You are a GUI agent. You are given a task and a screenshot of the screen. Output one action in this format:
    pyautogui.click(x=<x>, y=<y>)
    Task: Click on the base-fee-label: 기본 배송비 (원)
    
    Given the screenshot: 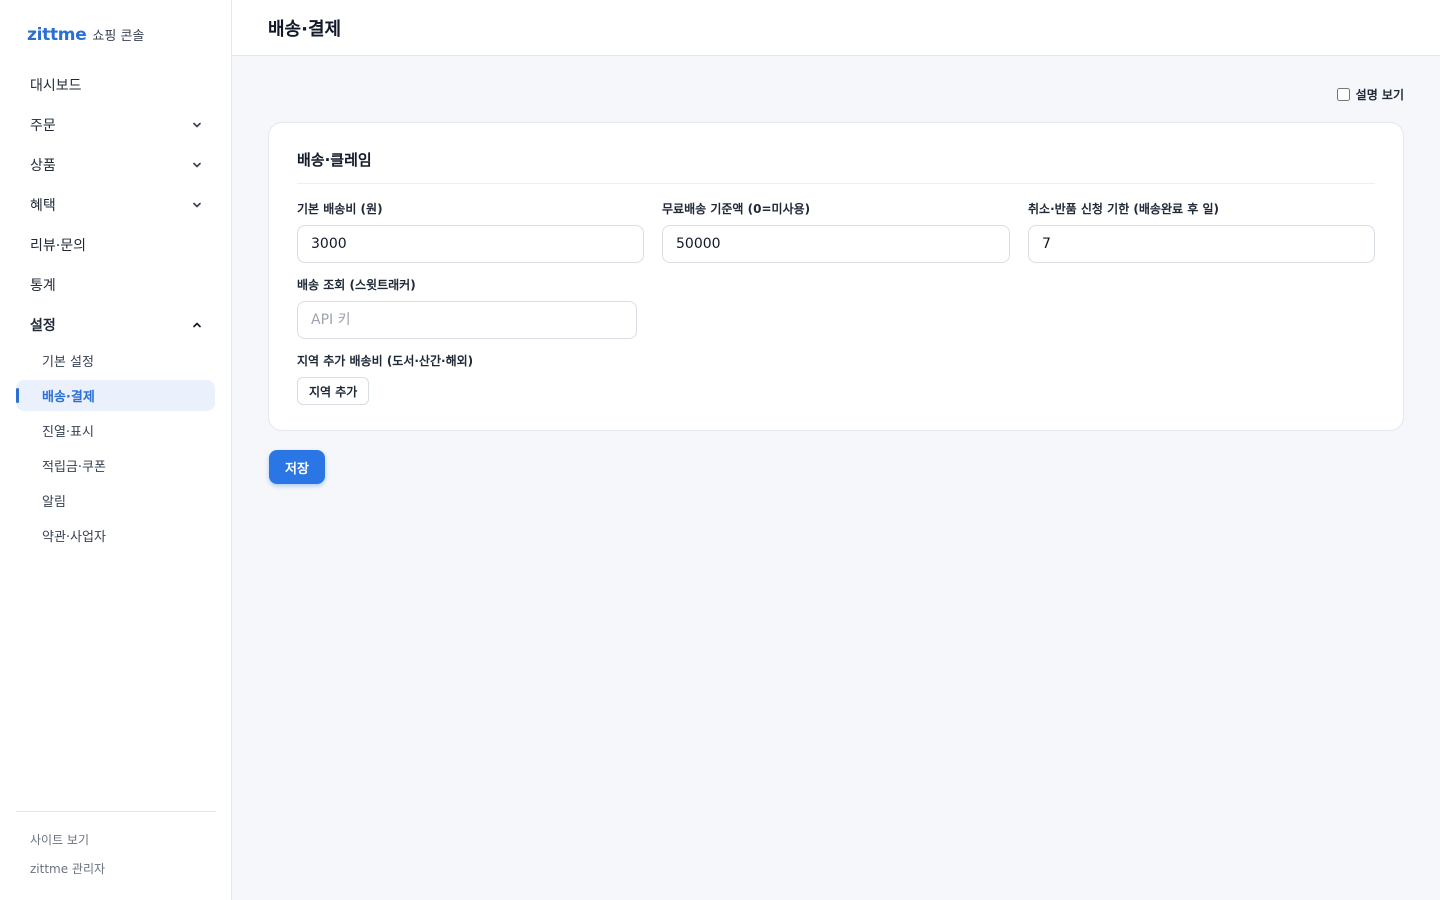 What is the action you would take?
    pyautogui.click(x=340, y=209)
    